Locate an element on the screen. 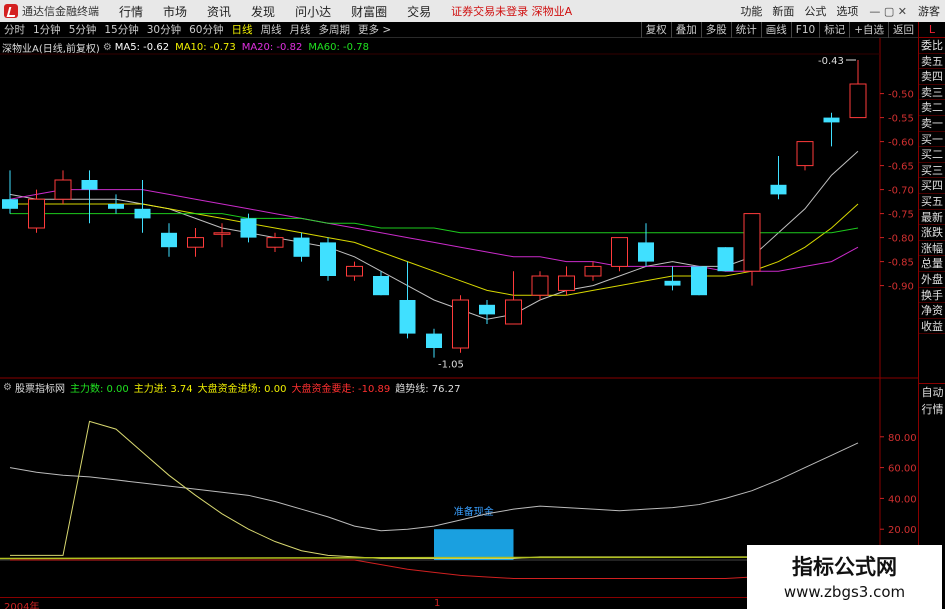 This screenshot has width=945, height=609. quote-field-label: 总量 is located at coordinates (932, 264).